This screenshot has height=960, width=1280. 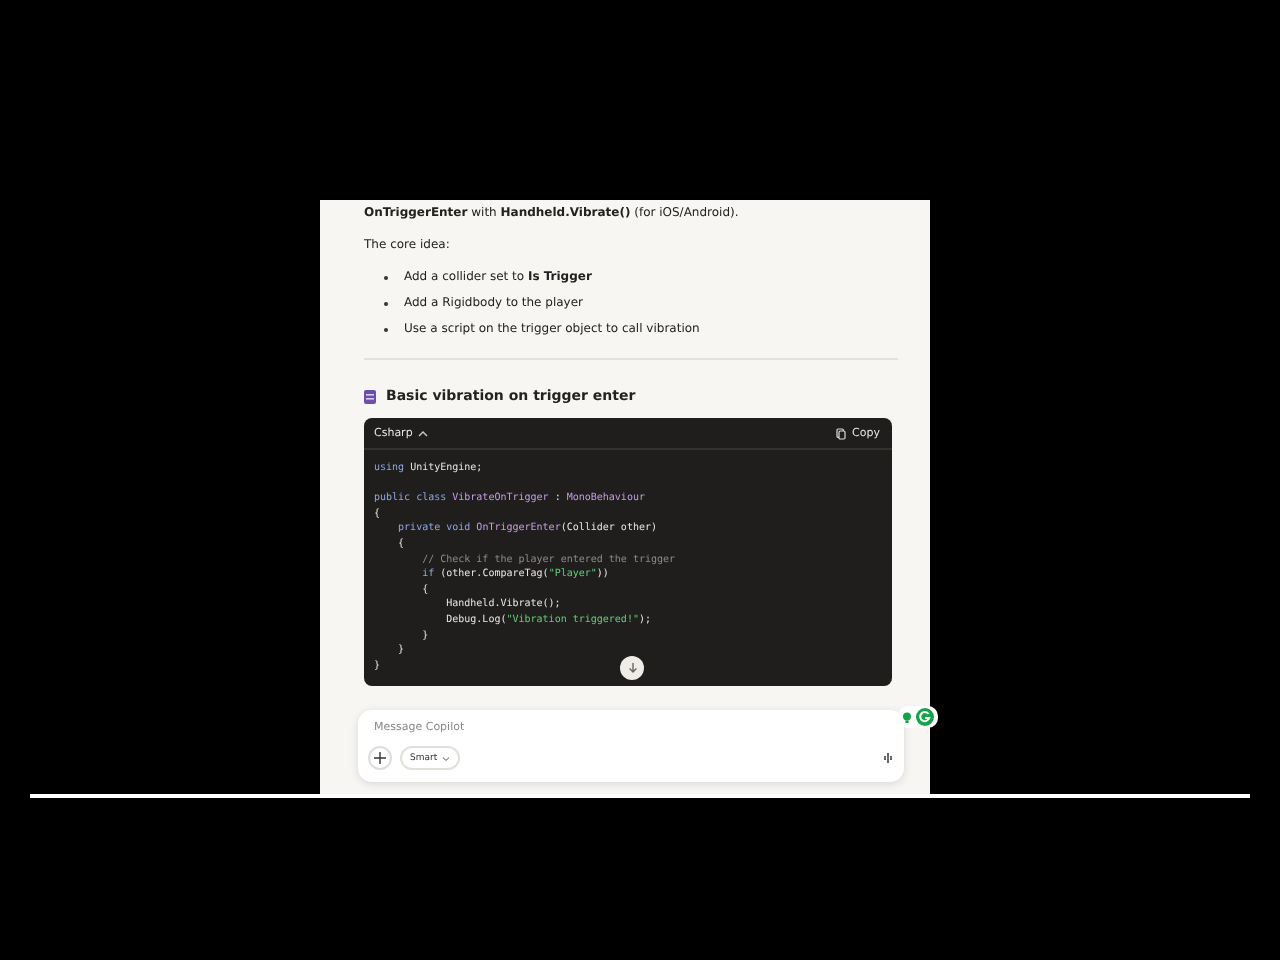 I want to click on plus-icon, so click(x=380, y=758).